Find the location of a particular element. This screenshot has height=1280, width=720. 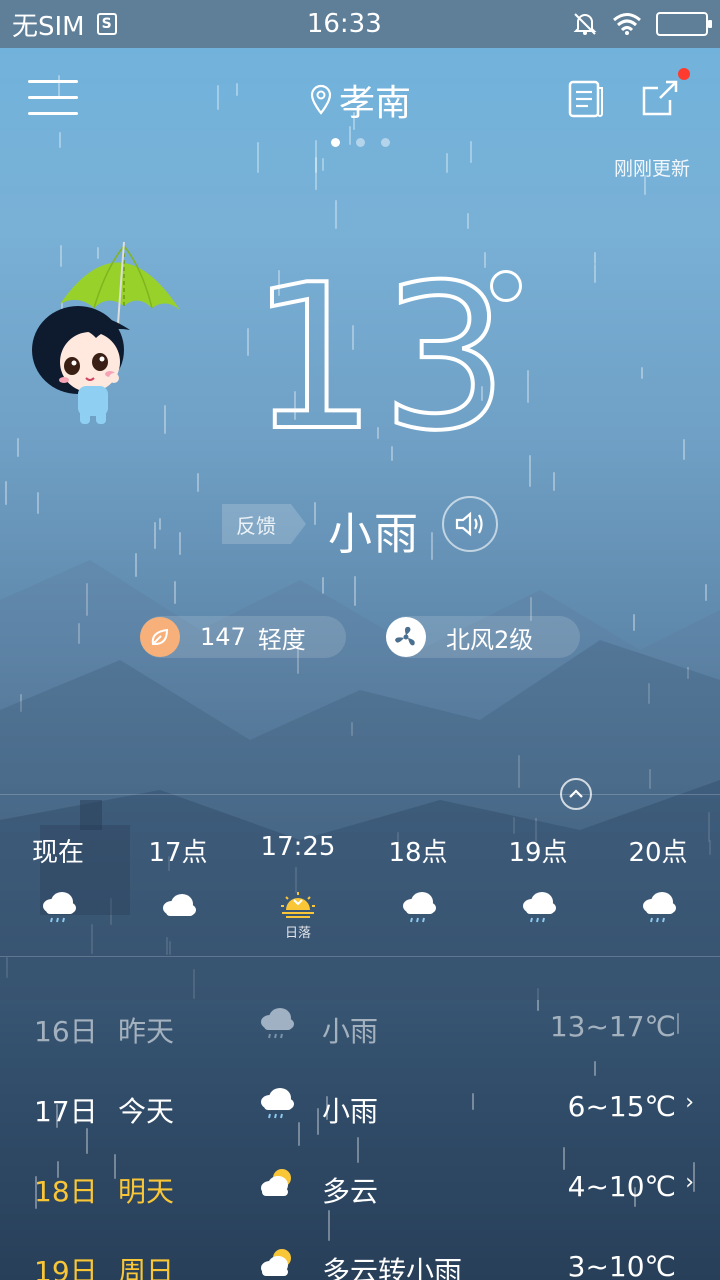

daily-day-name: 明天 is located at coordinates (146, 1191).